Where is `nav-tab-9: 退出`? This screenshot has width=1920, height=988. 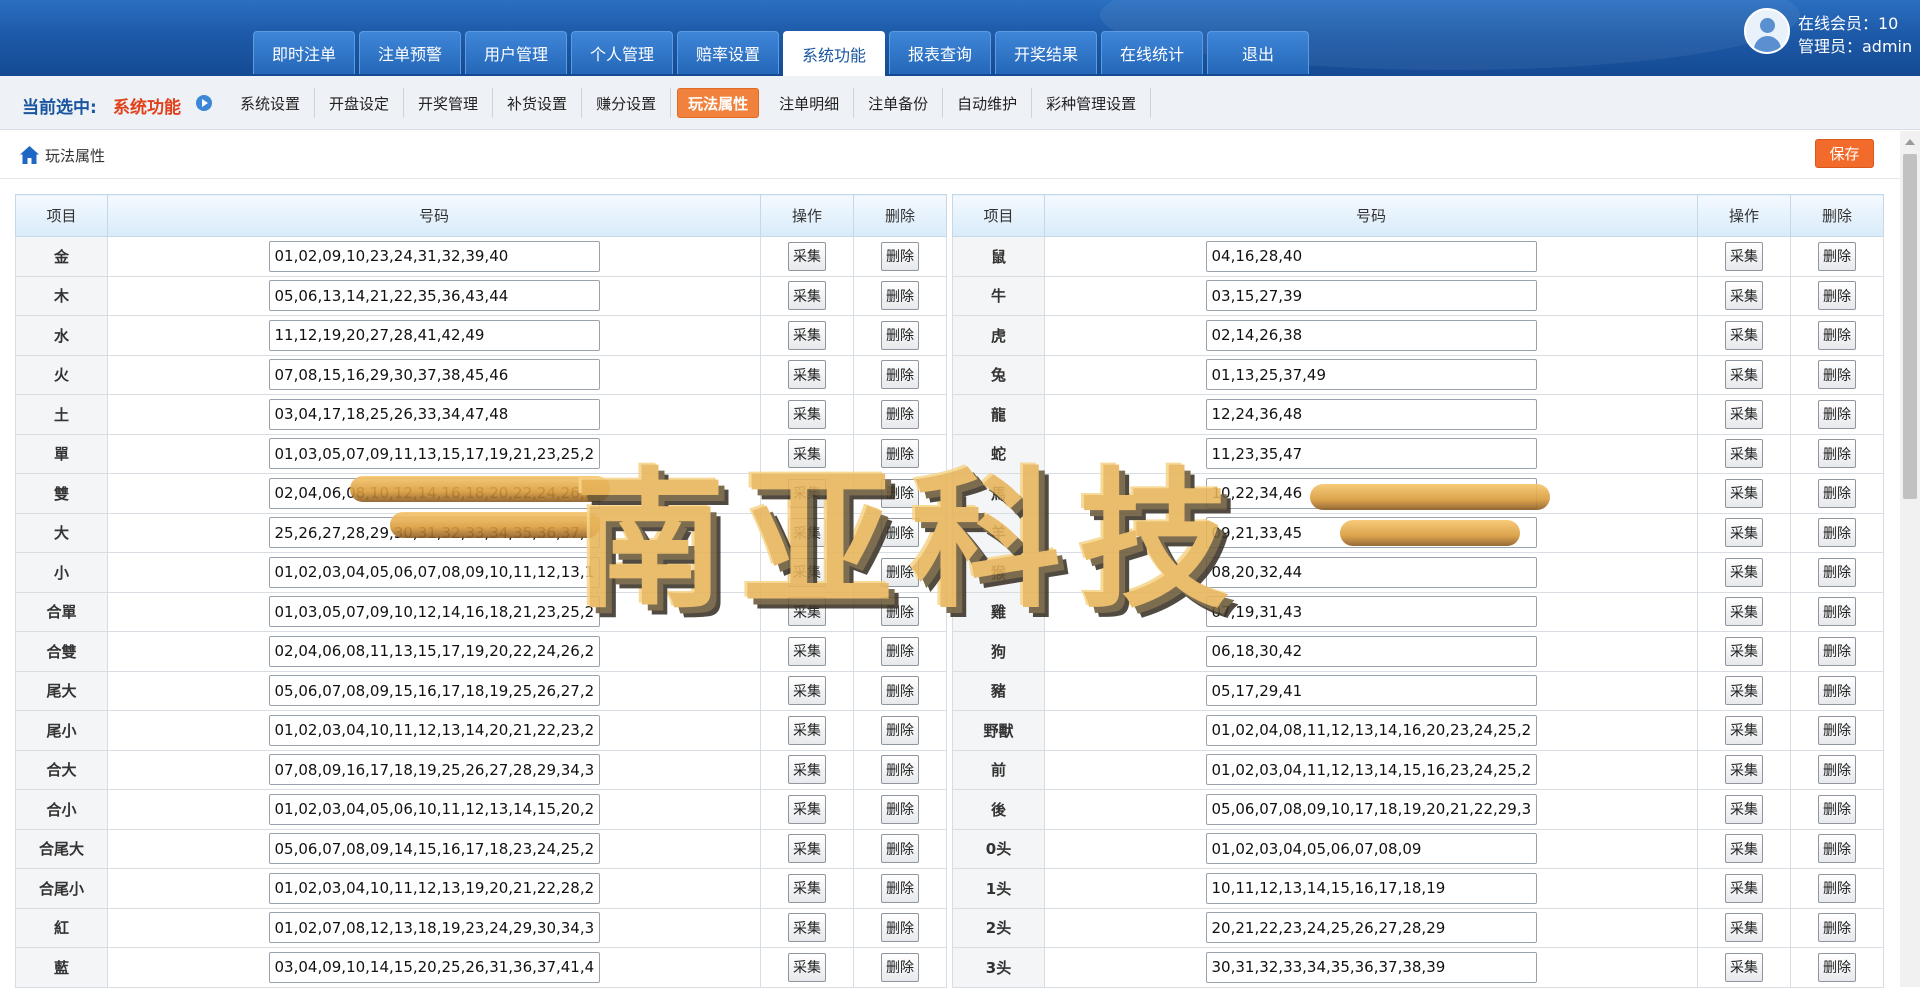
nav-tab-9: 退出 is located at coordinates (1258, 52).